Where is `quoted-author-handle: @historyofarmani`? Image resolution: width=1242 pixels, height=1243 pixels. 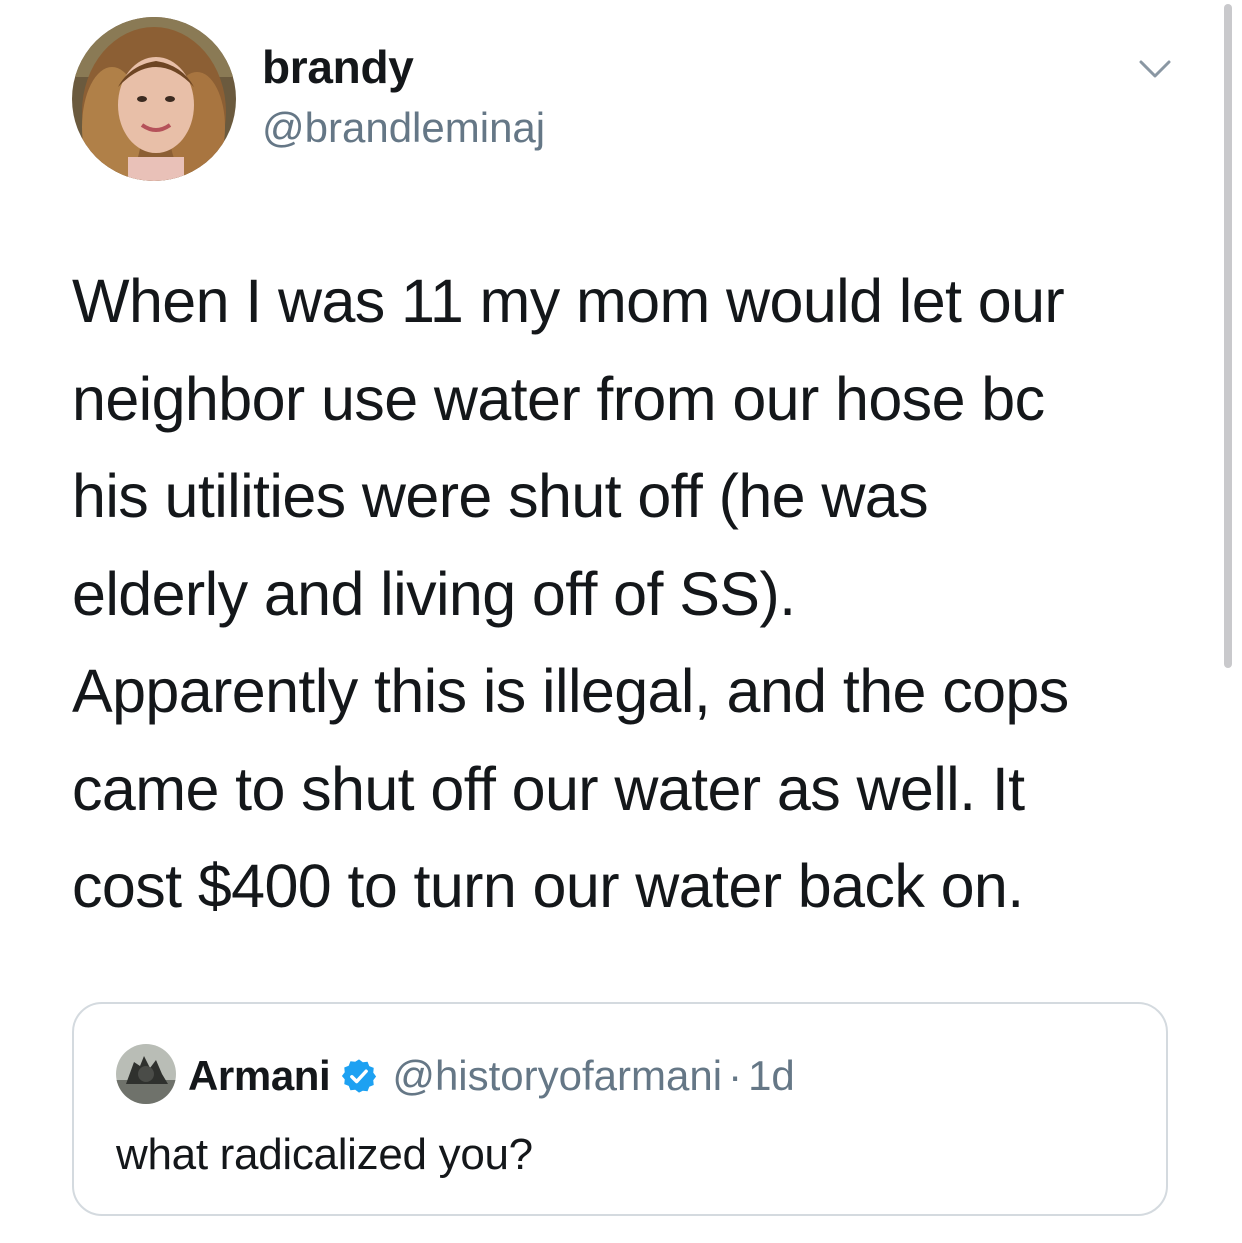
quoted-author-handle: @historyofarmani is located at coordinates (557, 1076).